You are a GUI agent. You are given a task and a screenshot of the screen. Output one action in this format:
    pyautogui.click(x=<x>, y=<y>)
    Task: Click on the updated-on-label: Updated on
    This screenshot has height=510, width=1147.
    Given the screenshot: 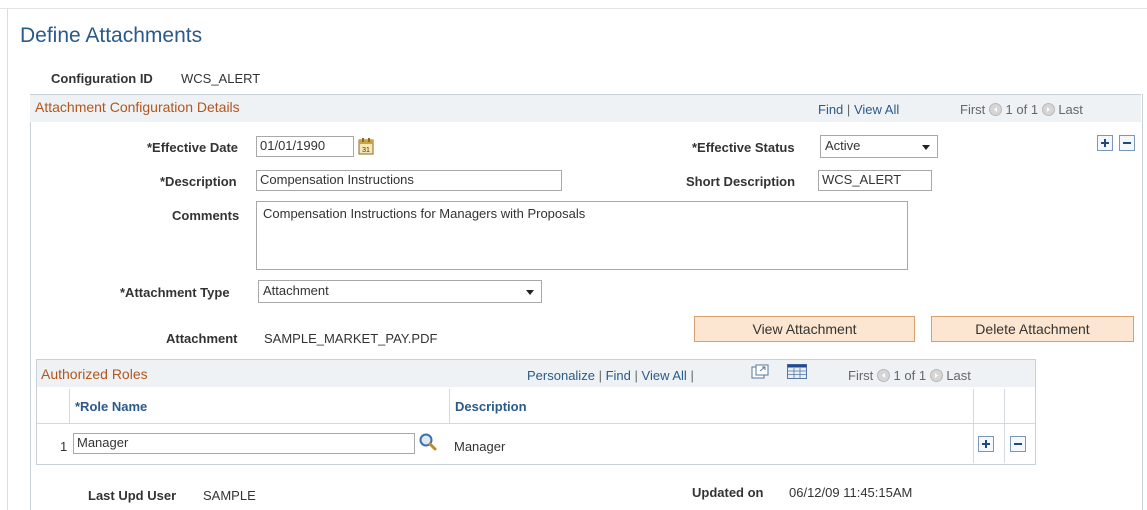 What is the action you would take?
    pyautogui.click(x=728, y=492)
    